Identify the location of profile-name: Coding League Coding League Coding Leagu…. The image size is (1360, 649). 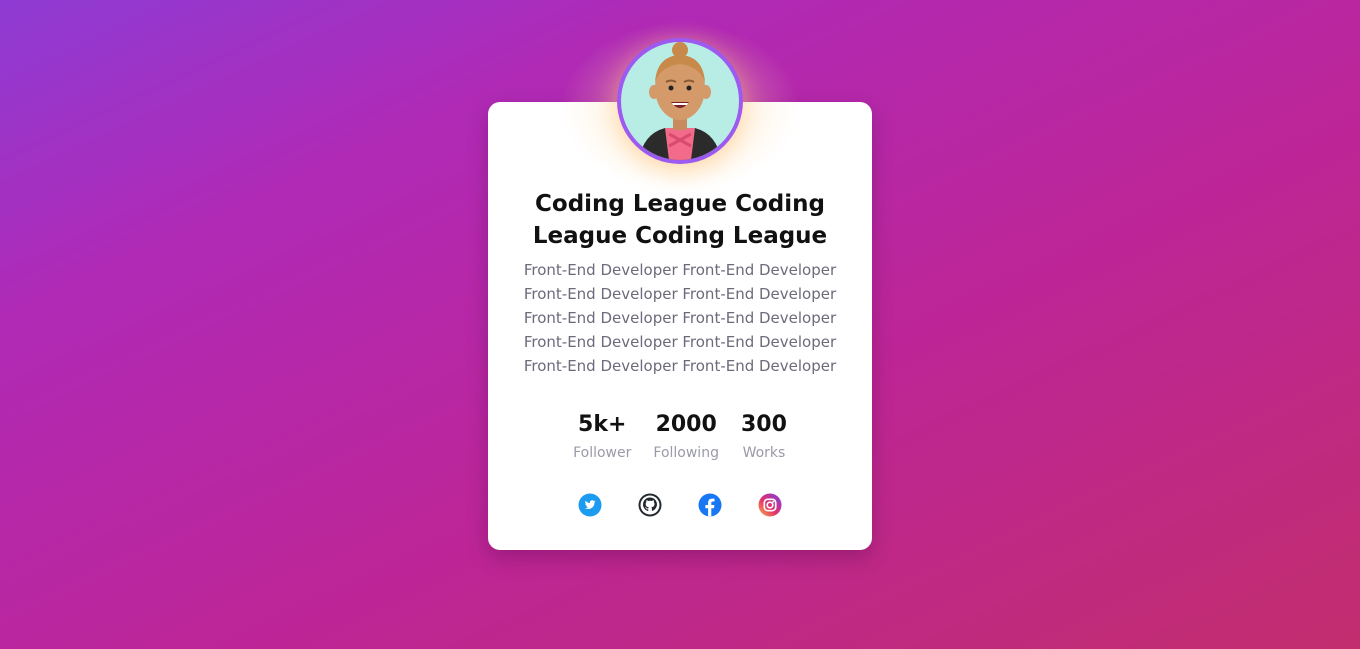
(680, 220).